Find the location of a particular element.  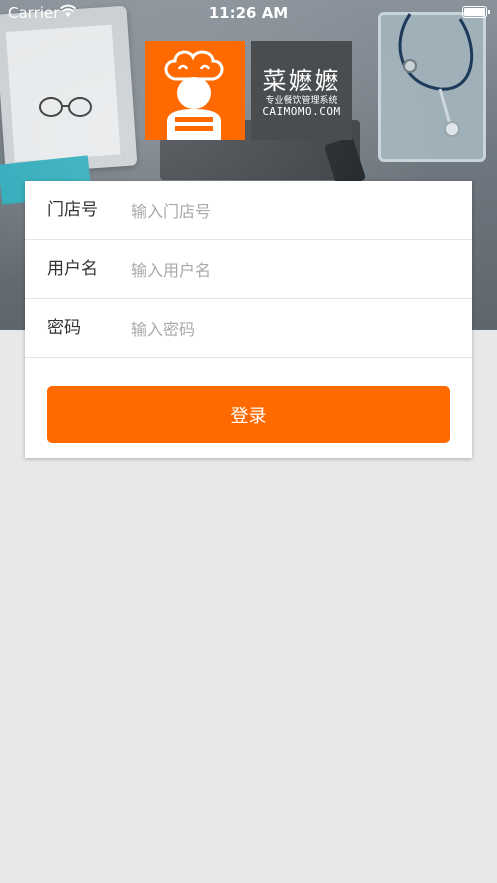

chef-mascot-icon is located at coordinates (194, 95).